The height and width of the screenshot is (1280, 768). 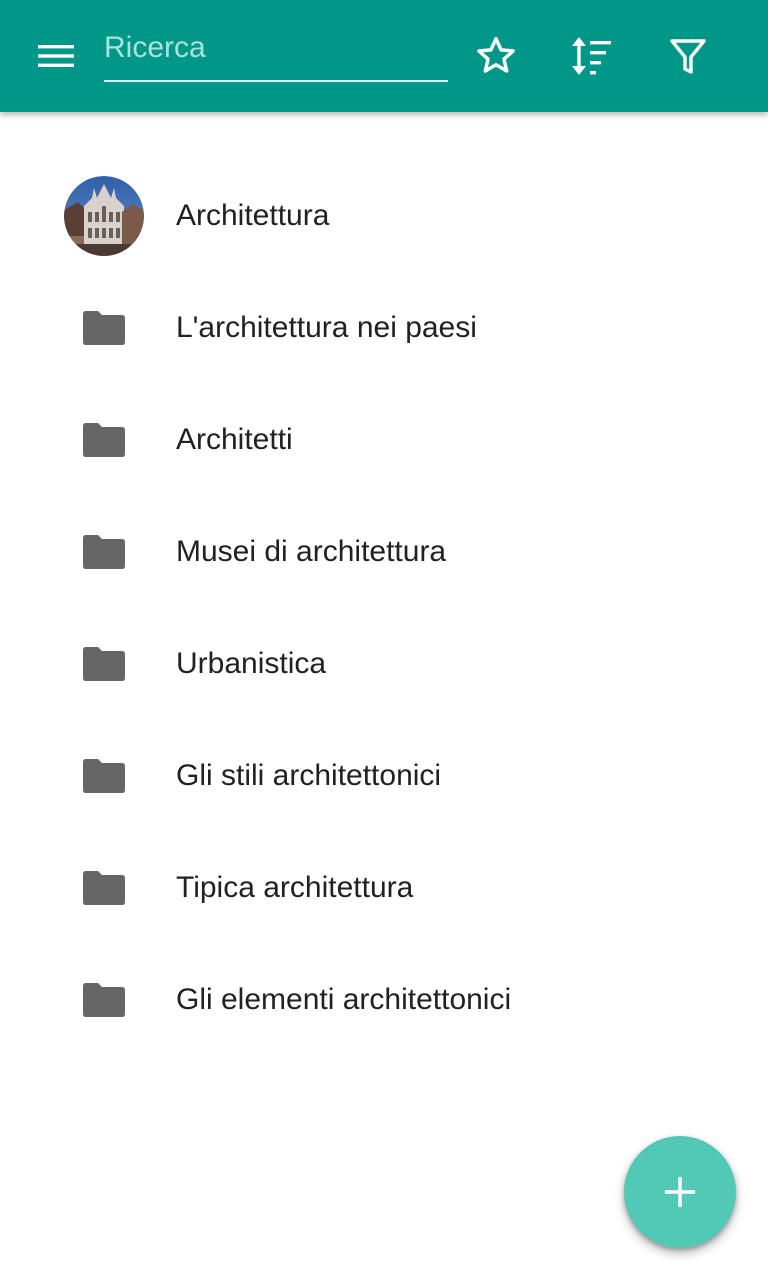 What do you see at coordinates (344, 999) in the screenshot?
I see `list-item-label: Gli elementi architettonici` at bounding box center [344, 999].